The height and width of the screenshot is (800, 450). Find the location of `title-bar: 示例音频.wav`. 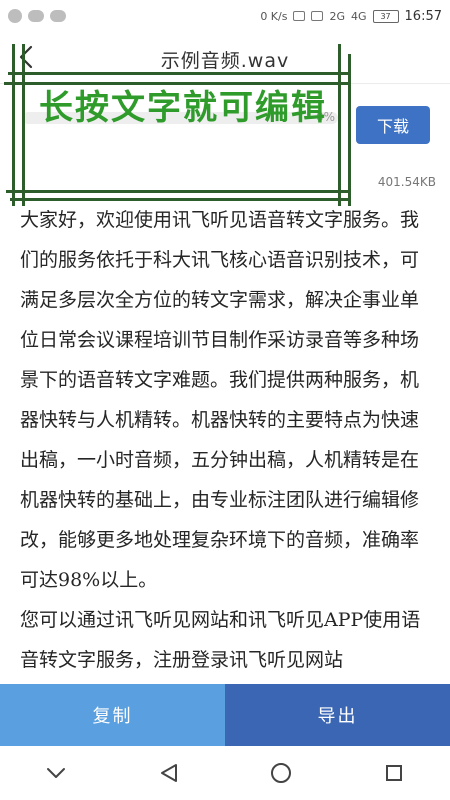

title-bar: 示例音频.wav is located at coordinates (225, 58).